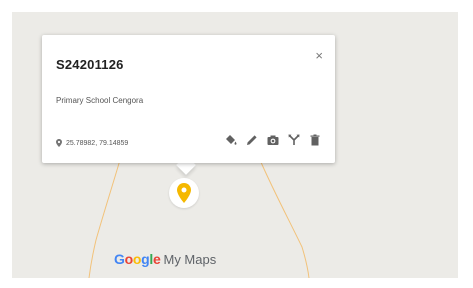  Describe the element at coordinates (315, 140) in the screenshot. I see `trash-icon` at that location.